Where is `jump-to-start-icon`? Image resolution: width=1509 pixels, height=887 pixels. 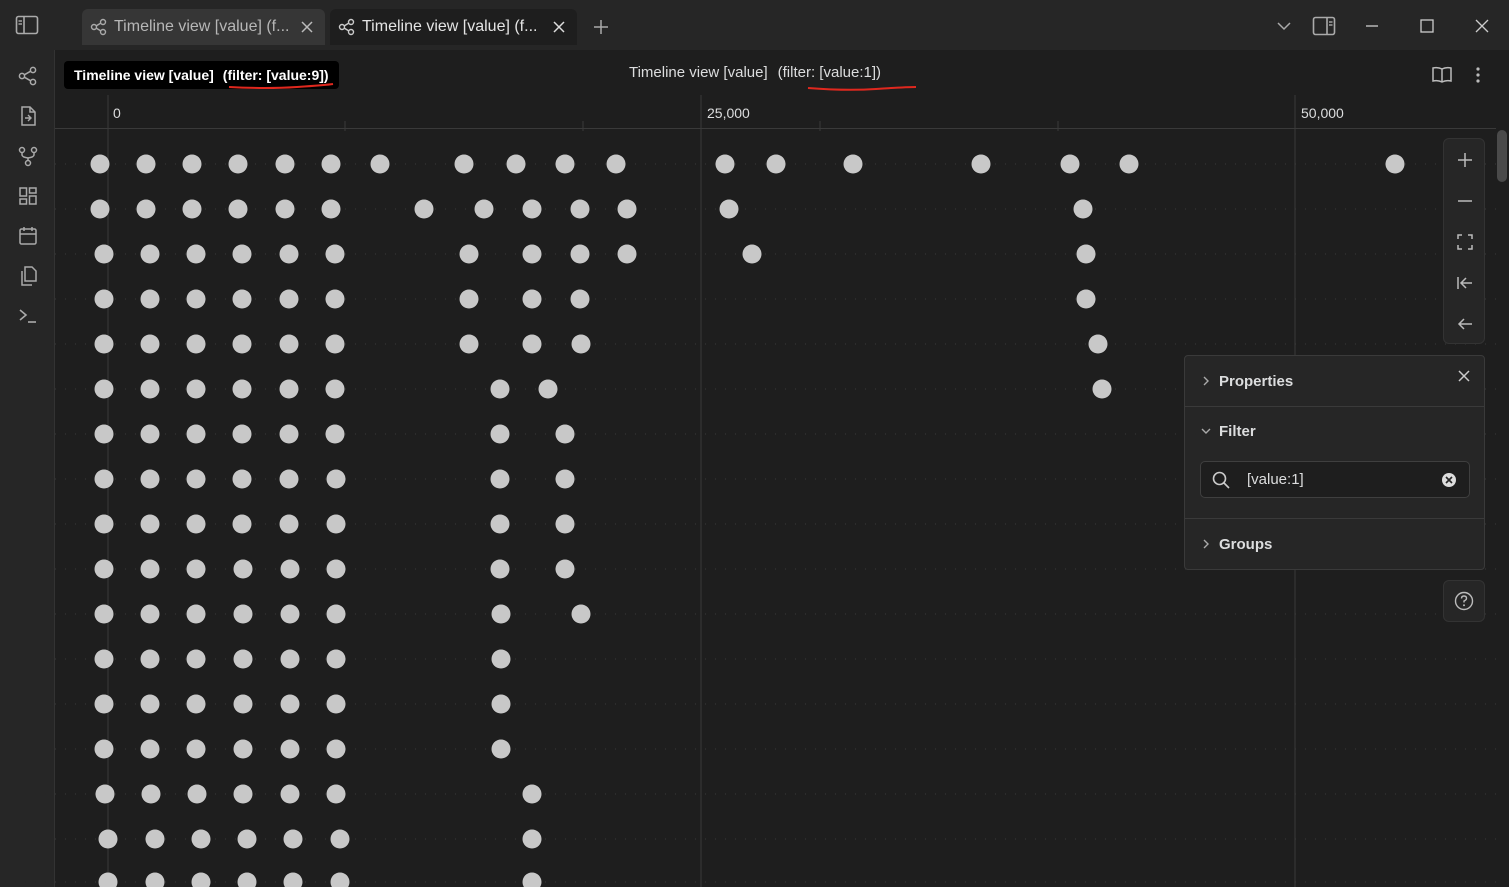 jump-to-start-icon is located at coordinates (1465, 283).